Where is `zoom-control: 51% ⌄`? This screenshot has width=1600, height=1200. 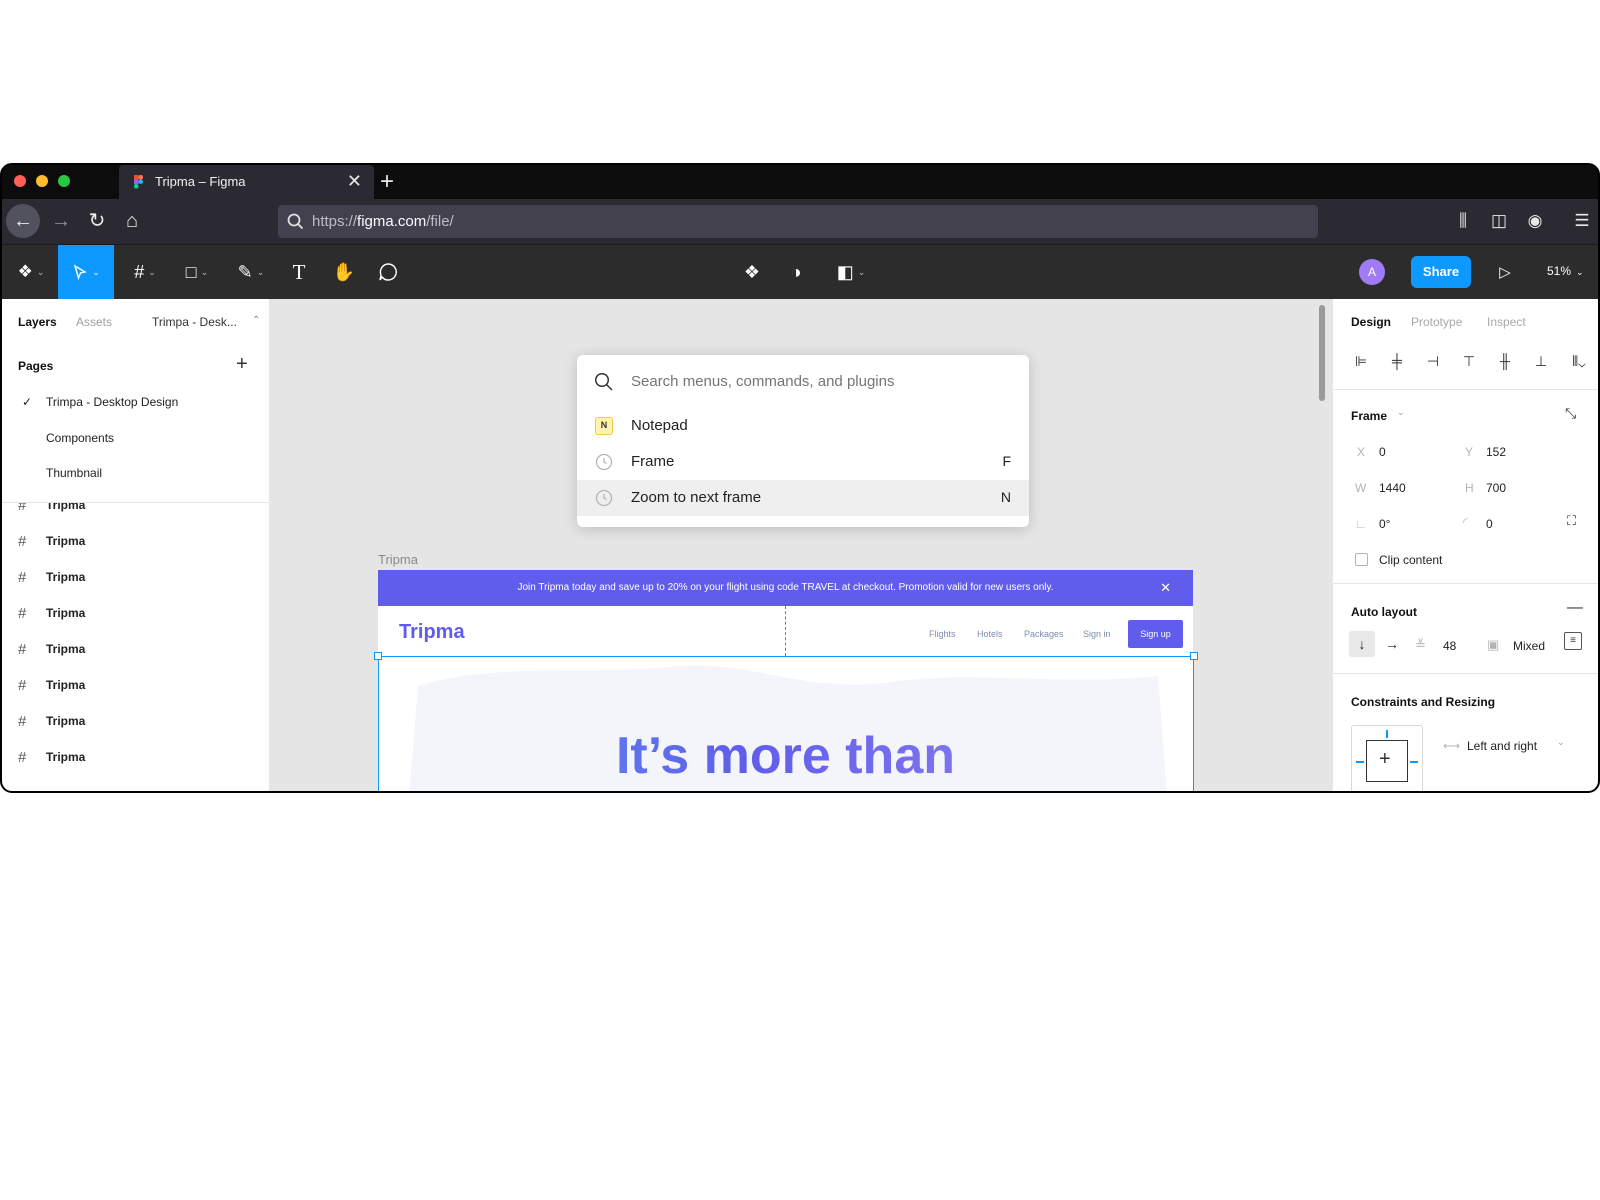
zoom-control: 51% ⌄ is located at coordinates (1565, 271).